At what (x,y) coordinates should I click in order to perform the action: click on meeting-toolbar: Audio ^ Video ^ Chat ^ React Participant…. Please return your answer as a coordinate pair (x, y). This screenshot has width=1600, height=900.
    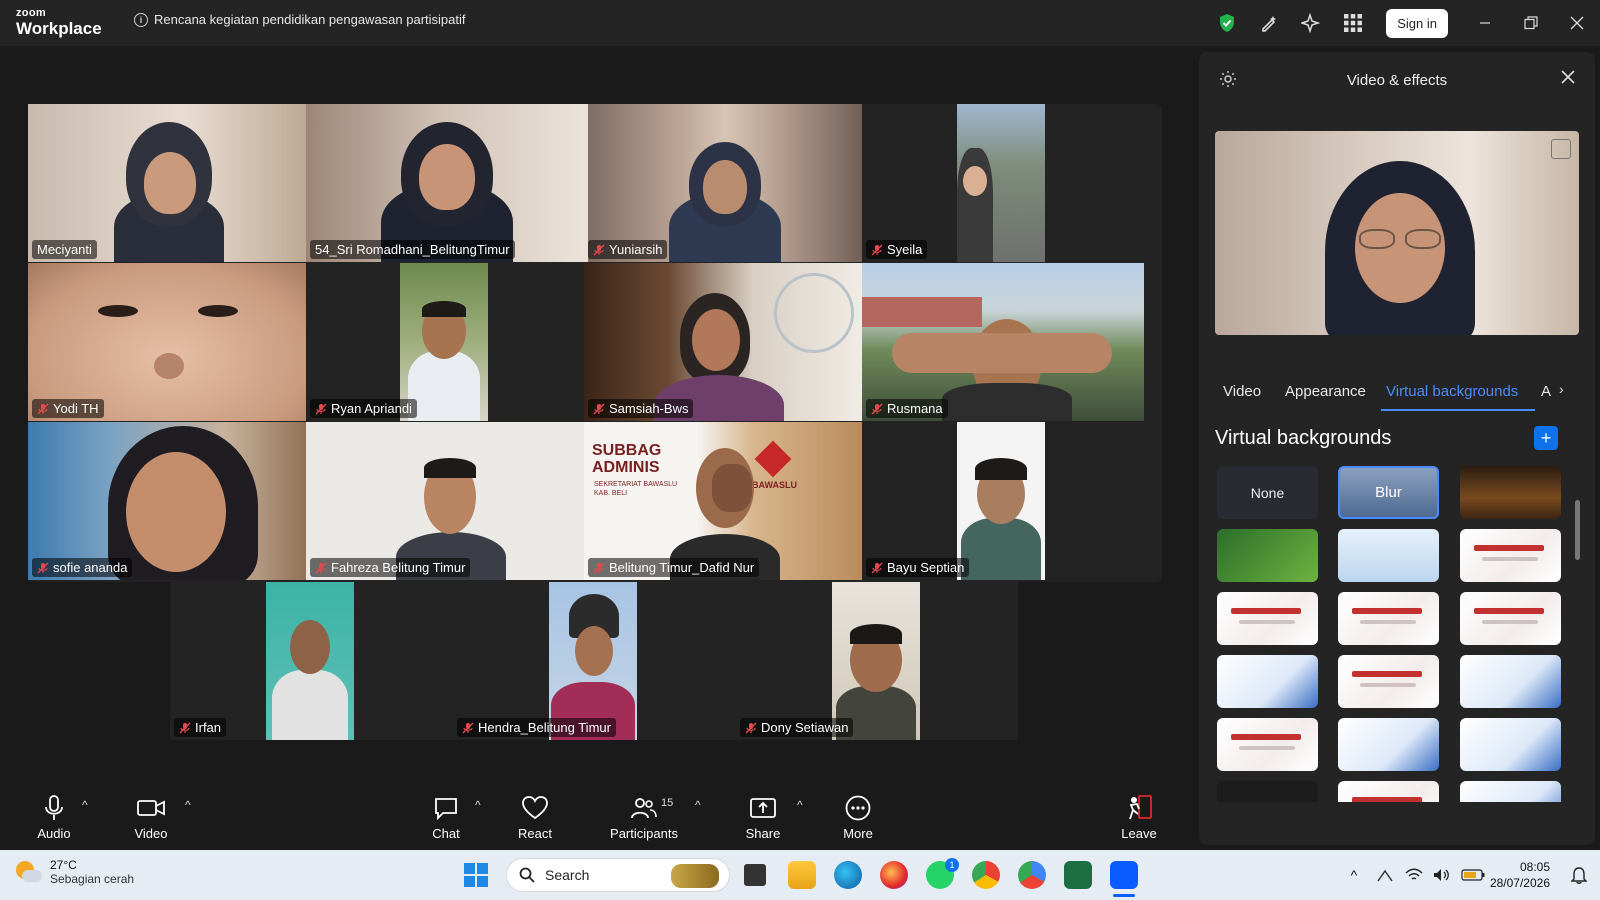
    Looking at the image, I should click on (595, 819).